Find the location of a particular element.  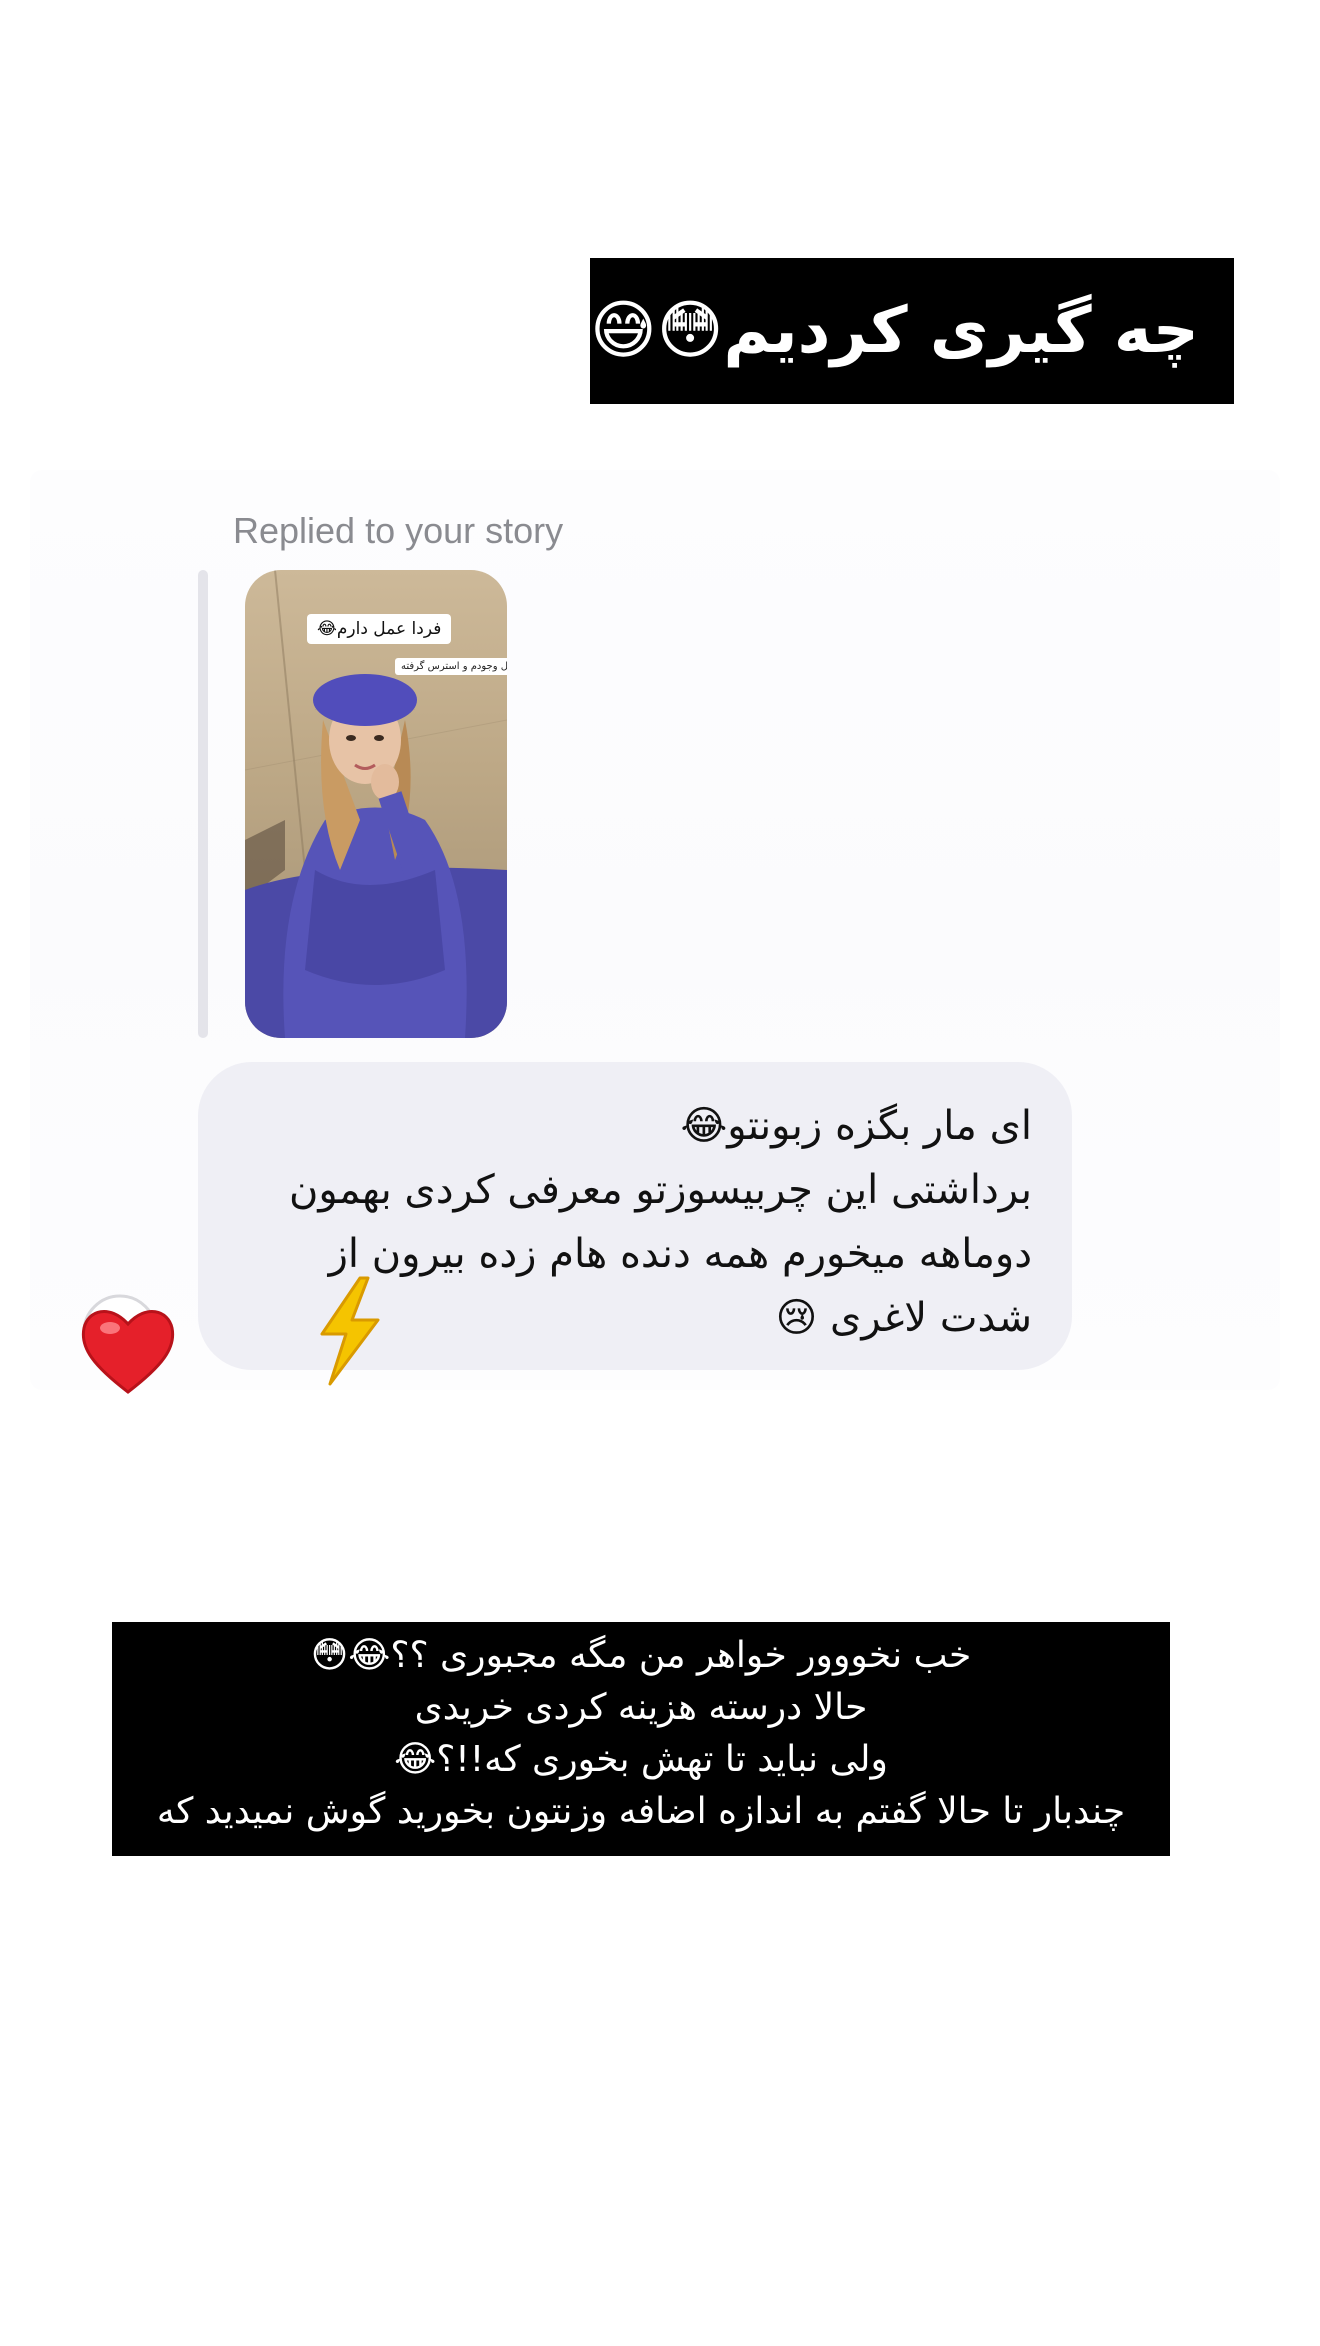

message-line: ای مار بگزه زبونتو😂 is located at coordinates (856, 1126).